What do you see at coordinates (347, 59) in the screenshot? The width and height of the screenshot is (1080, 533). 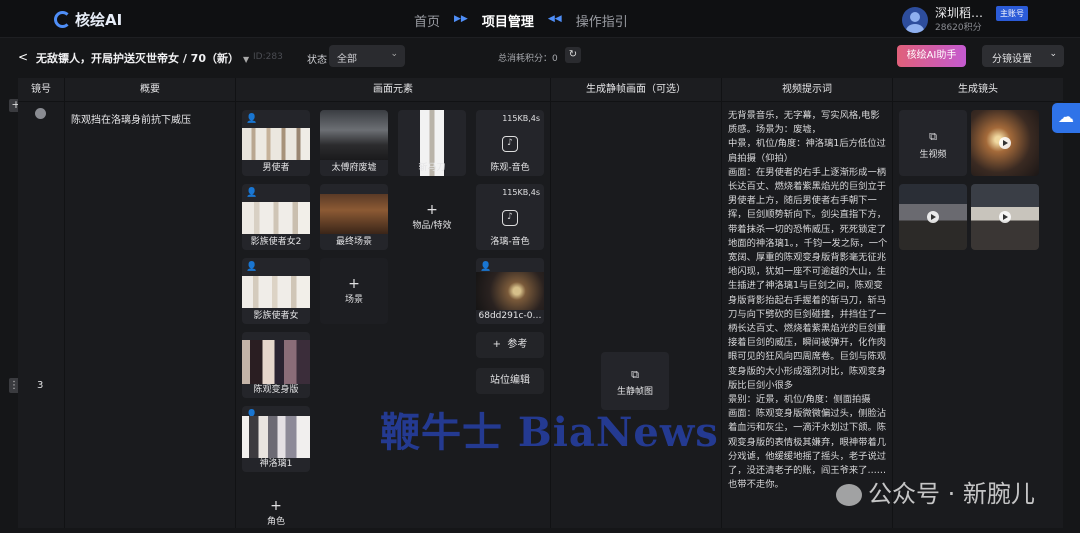 I see `state-select-value: 全部` at bounding box center [347, 59].